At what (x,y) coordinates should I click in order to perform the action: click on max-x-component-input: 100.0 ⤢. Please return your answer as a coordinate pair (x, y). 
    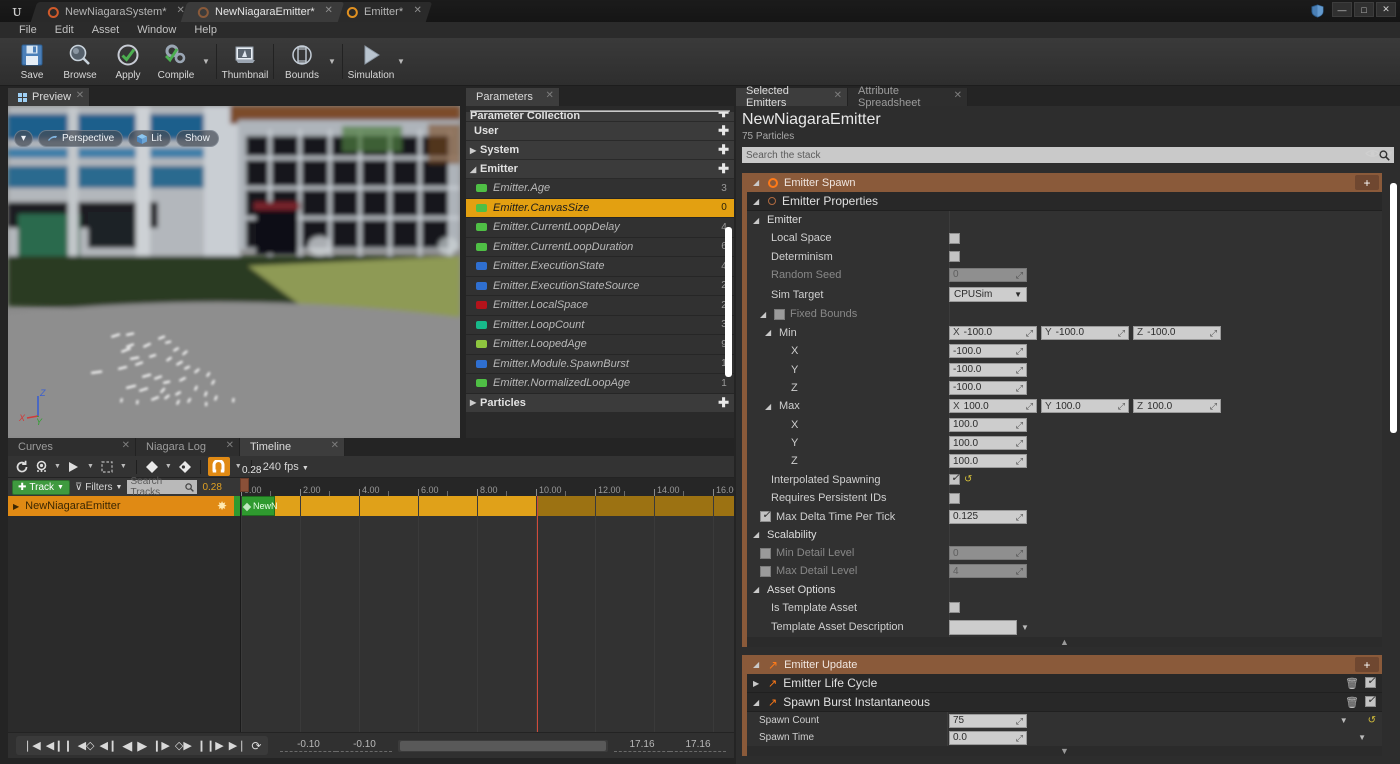
    Looking at the image, I should click on (988, 424).